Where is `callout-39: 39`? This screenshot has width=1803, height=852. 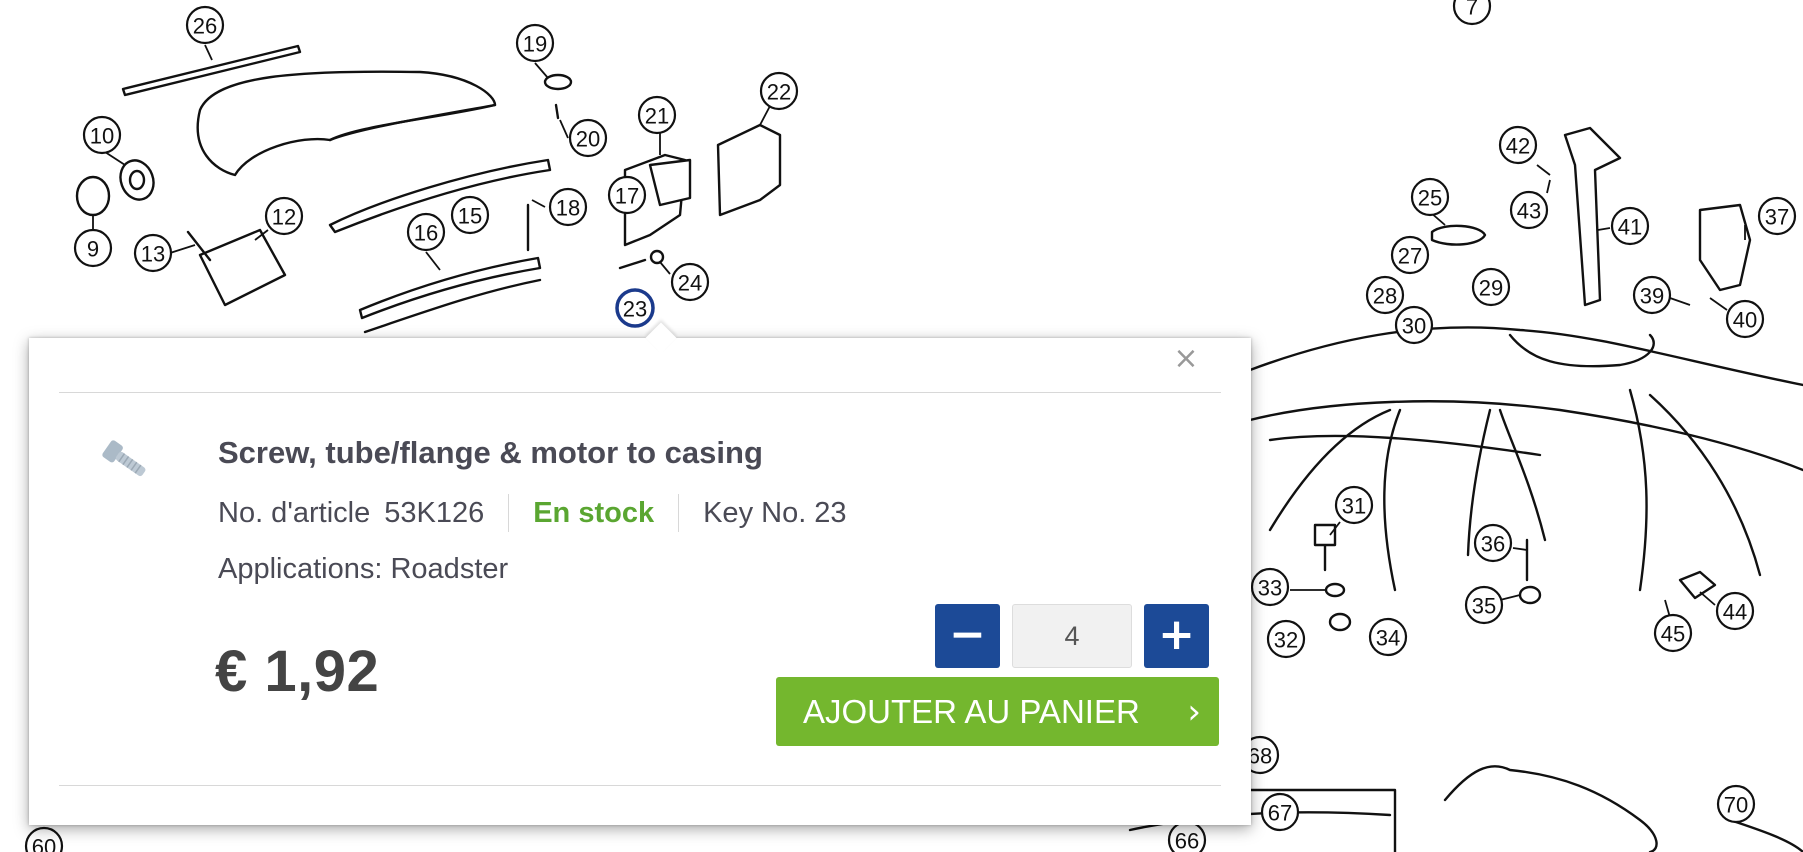 callout-39: 39 is located at coordinates (1652, 295).